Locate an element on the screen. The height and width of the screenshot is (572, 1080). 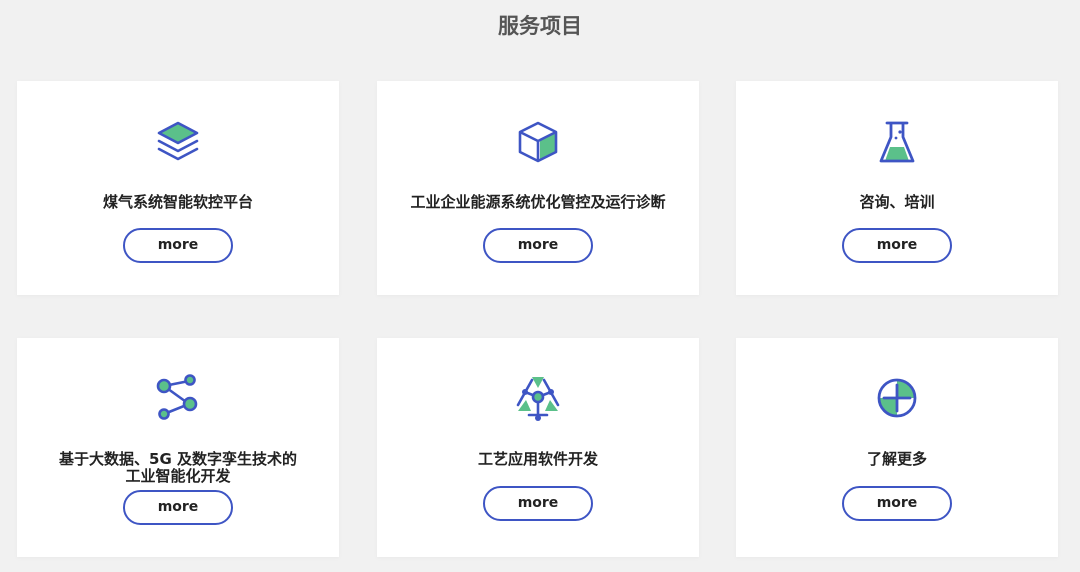
card-title: 基于大数据、5G 及数字孪生技术的 工业智能化开发 is located at coordinates (178, 468).